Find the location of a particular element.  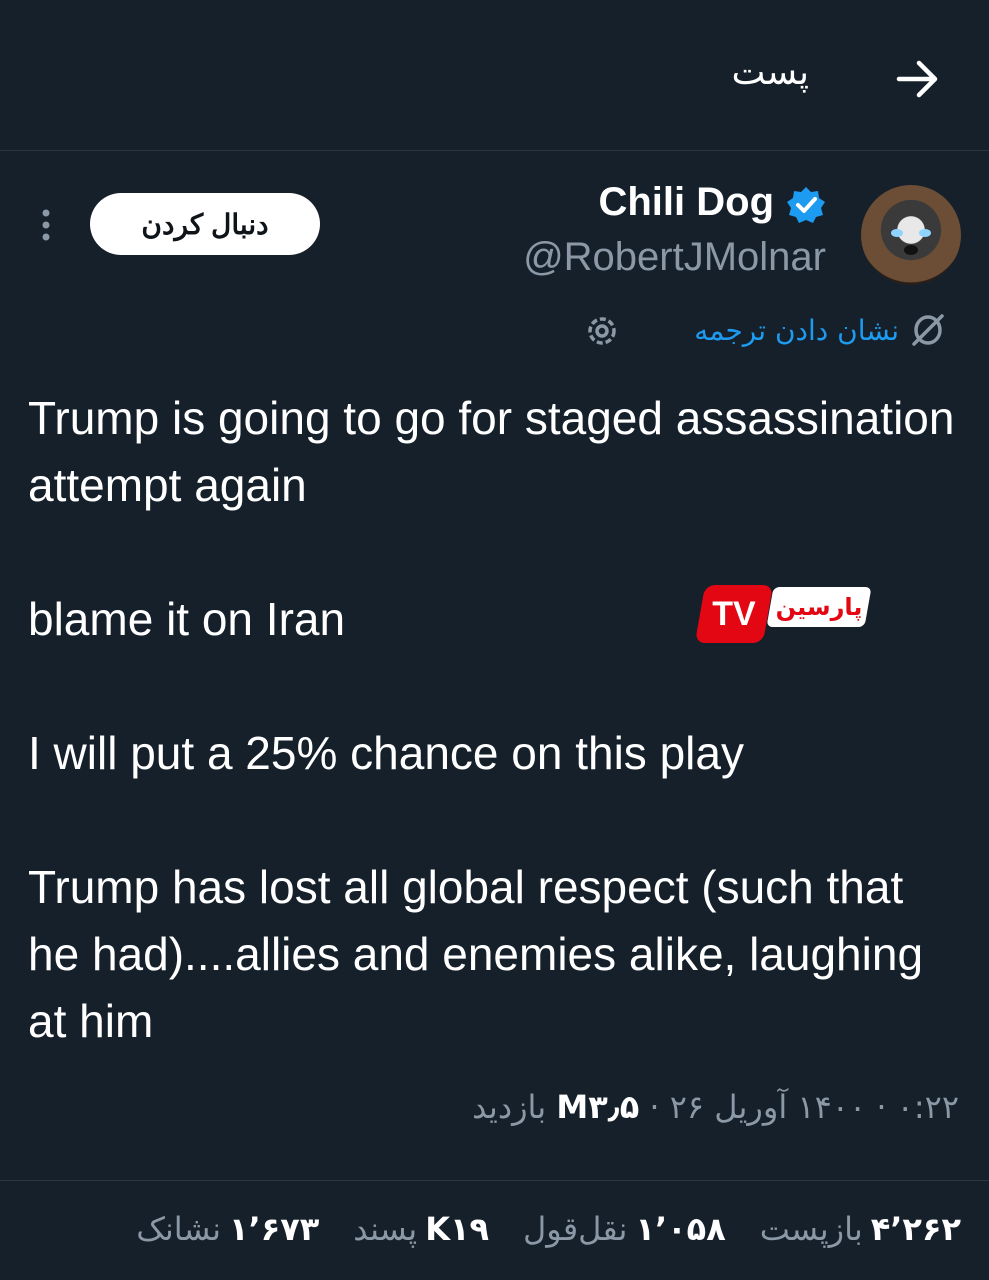

logo-tv-text: TV is located at coordinates (734, 614).